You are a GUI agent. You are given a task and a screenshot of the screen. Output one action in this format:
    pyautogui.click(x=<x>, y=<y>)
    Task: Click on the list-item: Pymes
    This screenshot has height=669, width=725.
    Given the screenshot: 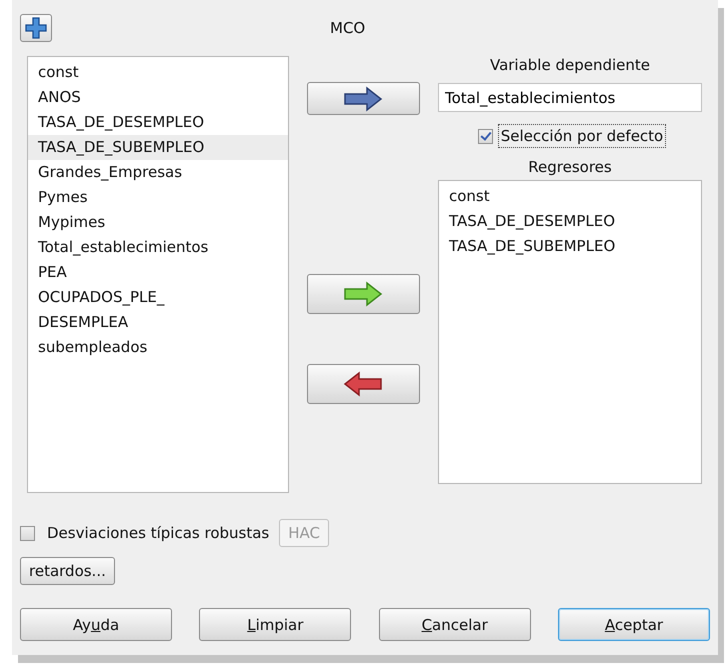 What is the action you would take?
    pyautogui.click(x=158, y=197)
    